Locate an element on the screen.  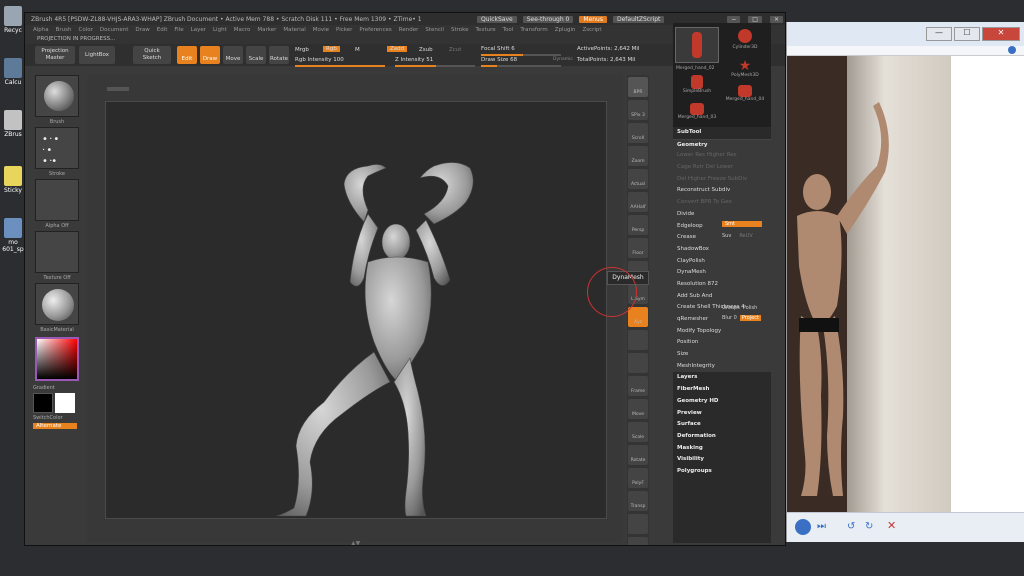
viewer-maximize-icon: ☐ is located at coordinates (967, 34).